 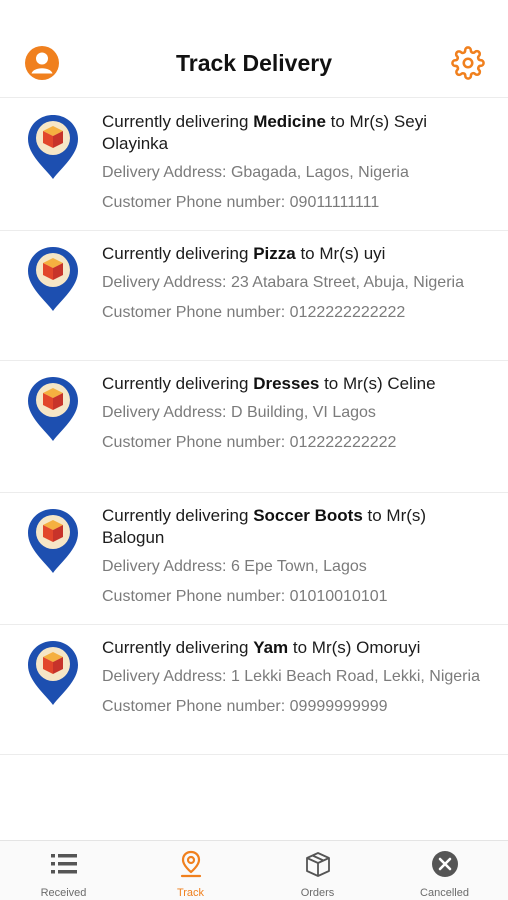 What do you see at coordinates (377, 383) in the screenshot?
I see `delivery-recipient: to Mr(s) Celine` at bounding box center [377, 383].